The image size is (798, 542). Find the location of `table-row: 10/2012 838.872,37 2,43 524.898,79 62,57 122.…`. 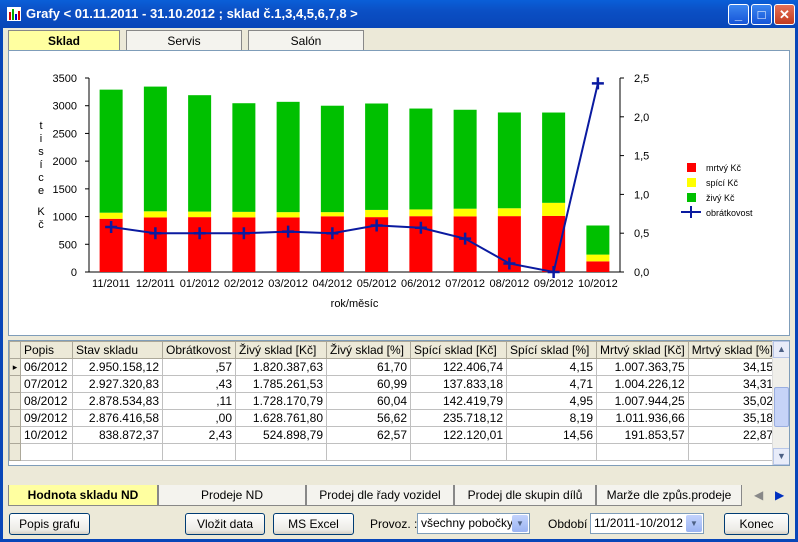

table-row: 10/2012 838.872,37 2,43 524.898,79 62,57 122.… is located at coordinates (393, 435).